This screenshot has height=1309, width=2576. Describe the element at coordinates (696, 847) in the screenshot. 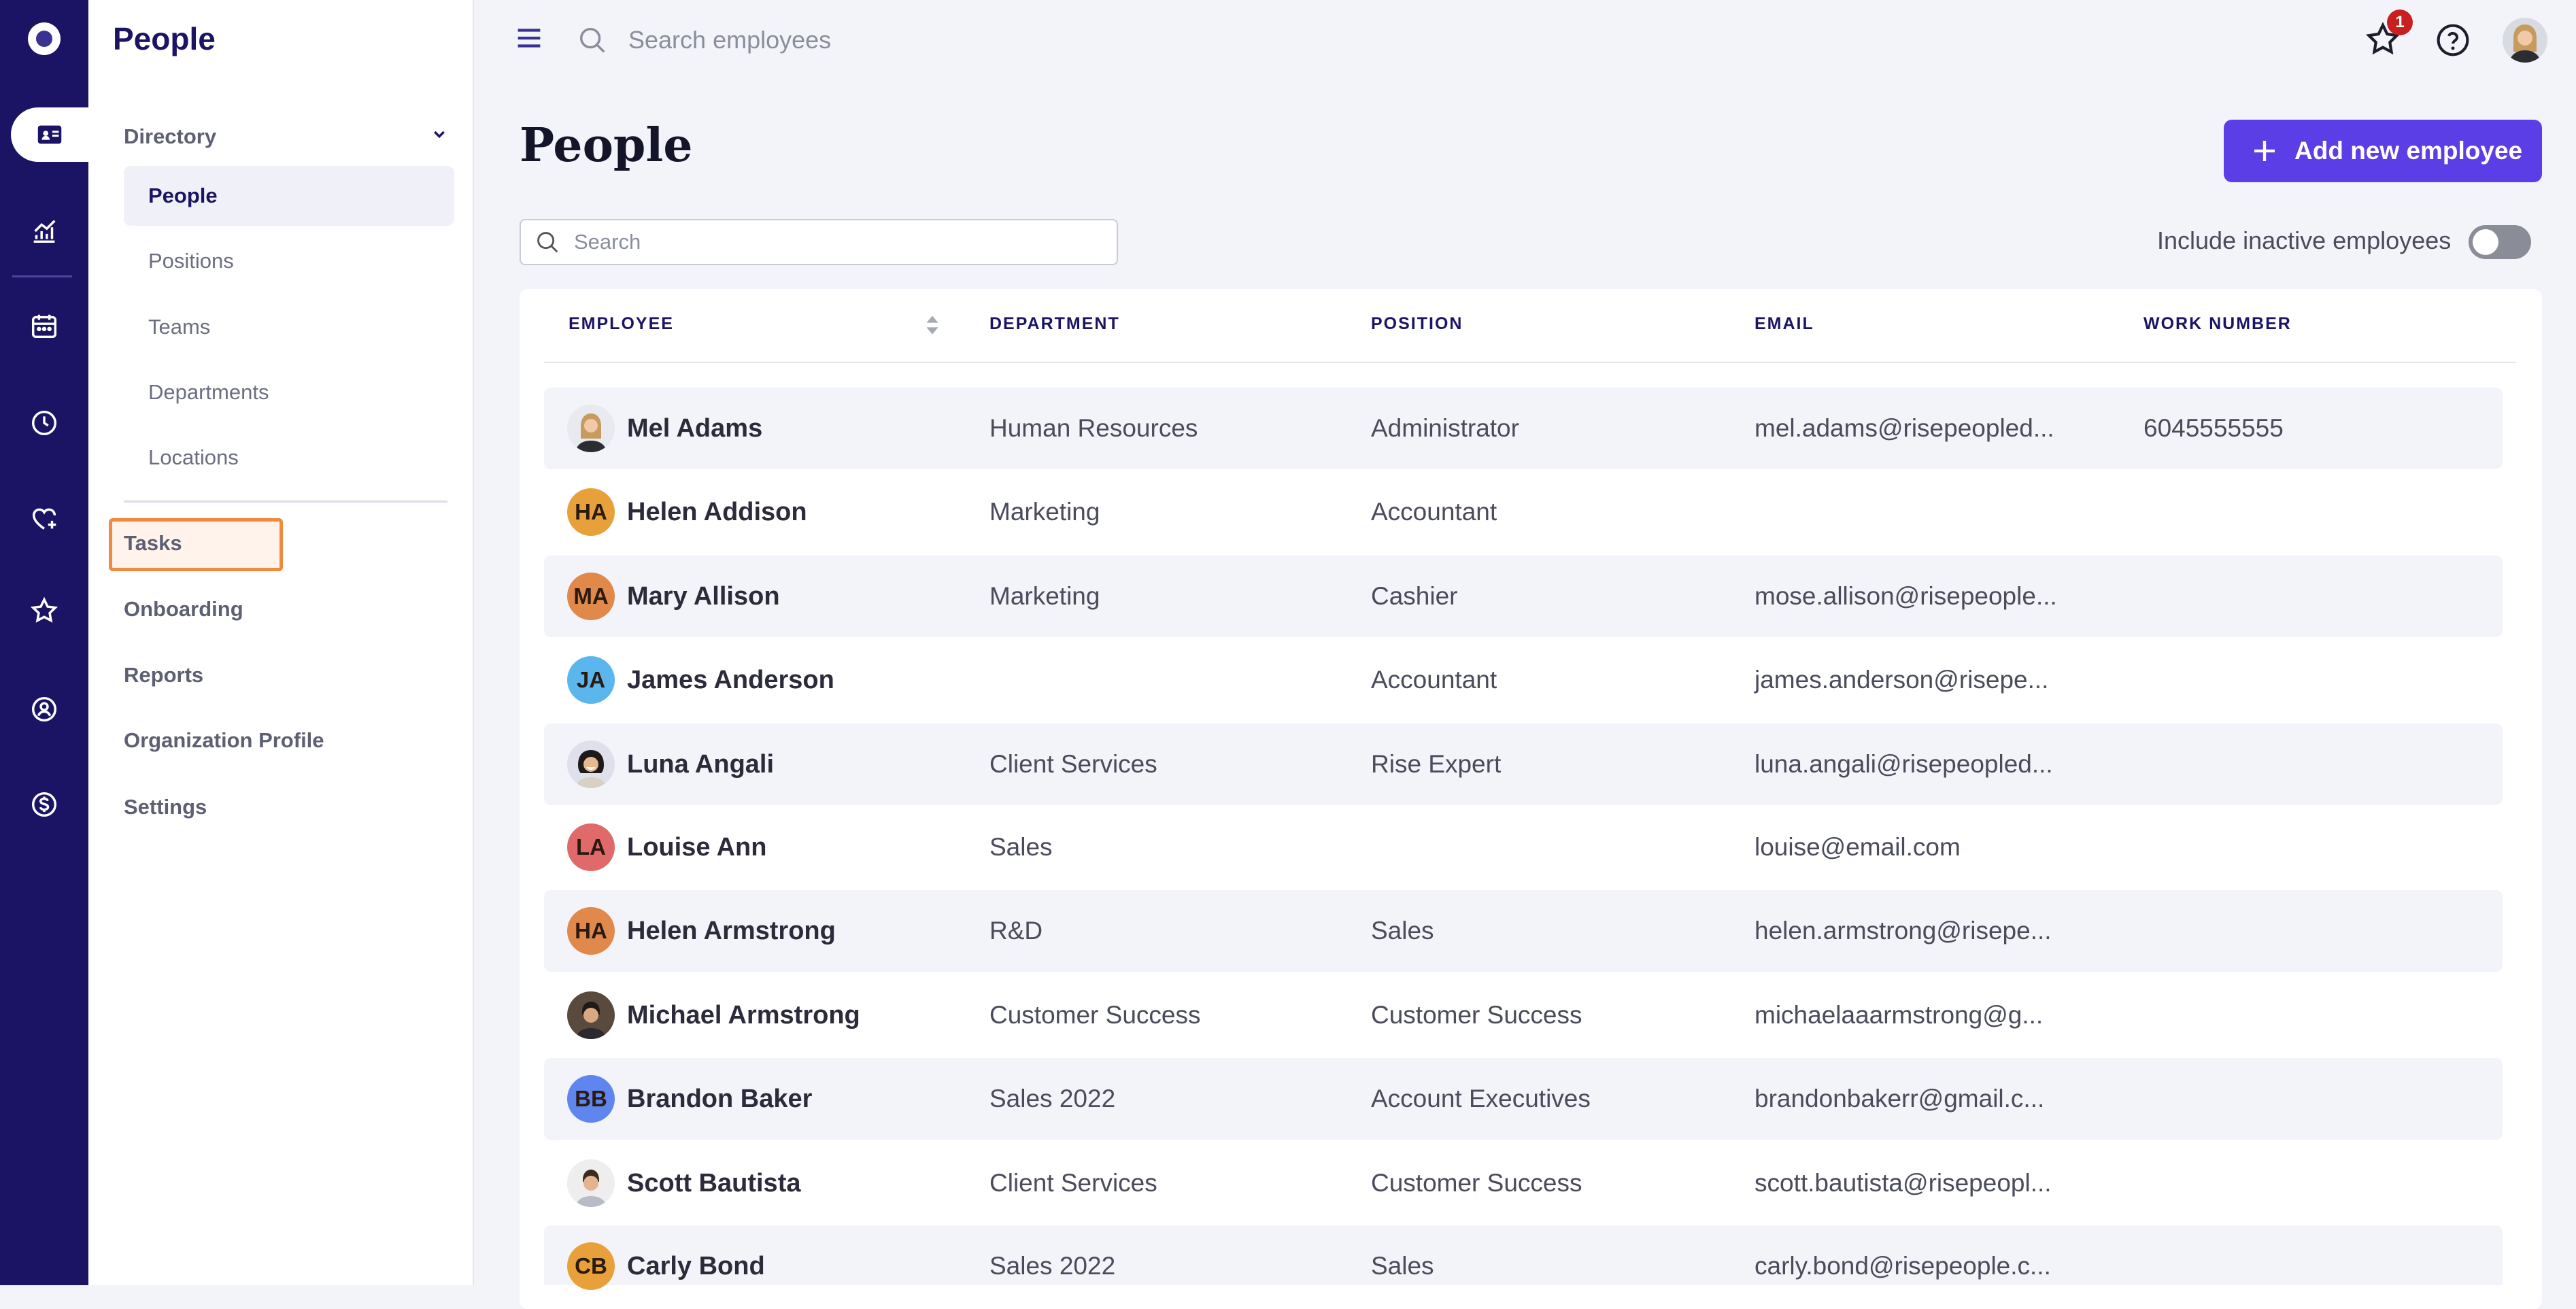

I see `employee-name: Louise Ann` at that location.